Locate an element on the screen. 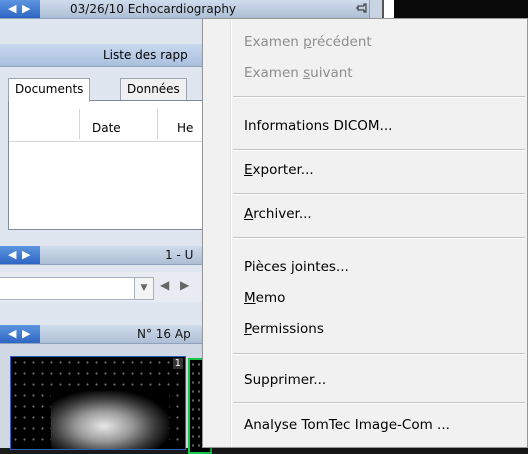  menu-item-examen-suivant: Examen suivant is located at coordinates (298, 73).